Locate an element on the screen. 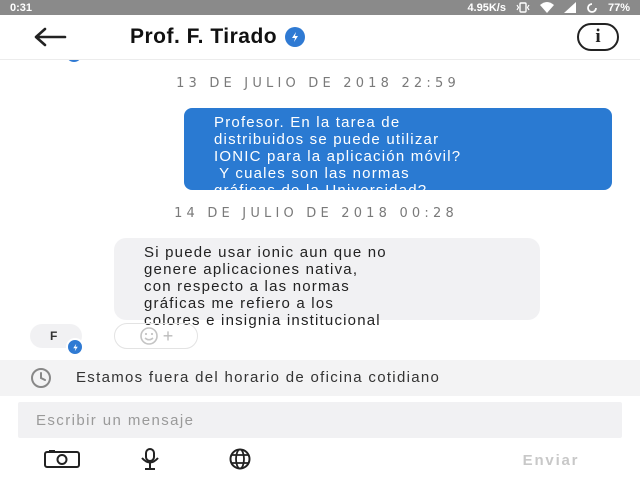  page-title: Prof. F. Tirado is located at coordinates (204, 36).